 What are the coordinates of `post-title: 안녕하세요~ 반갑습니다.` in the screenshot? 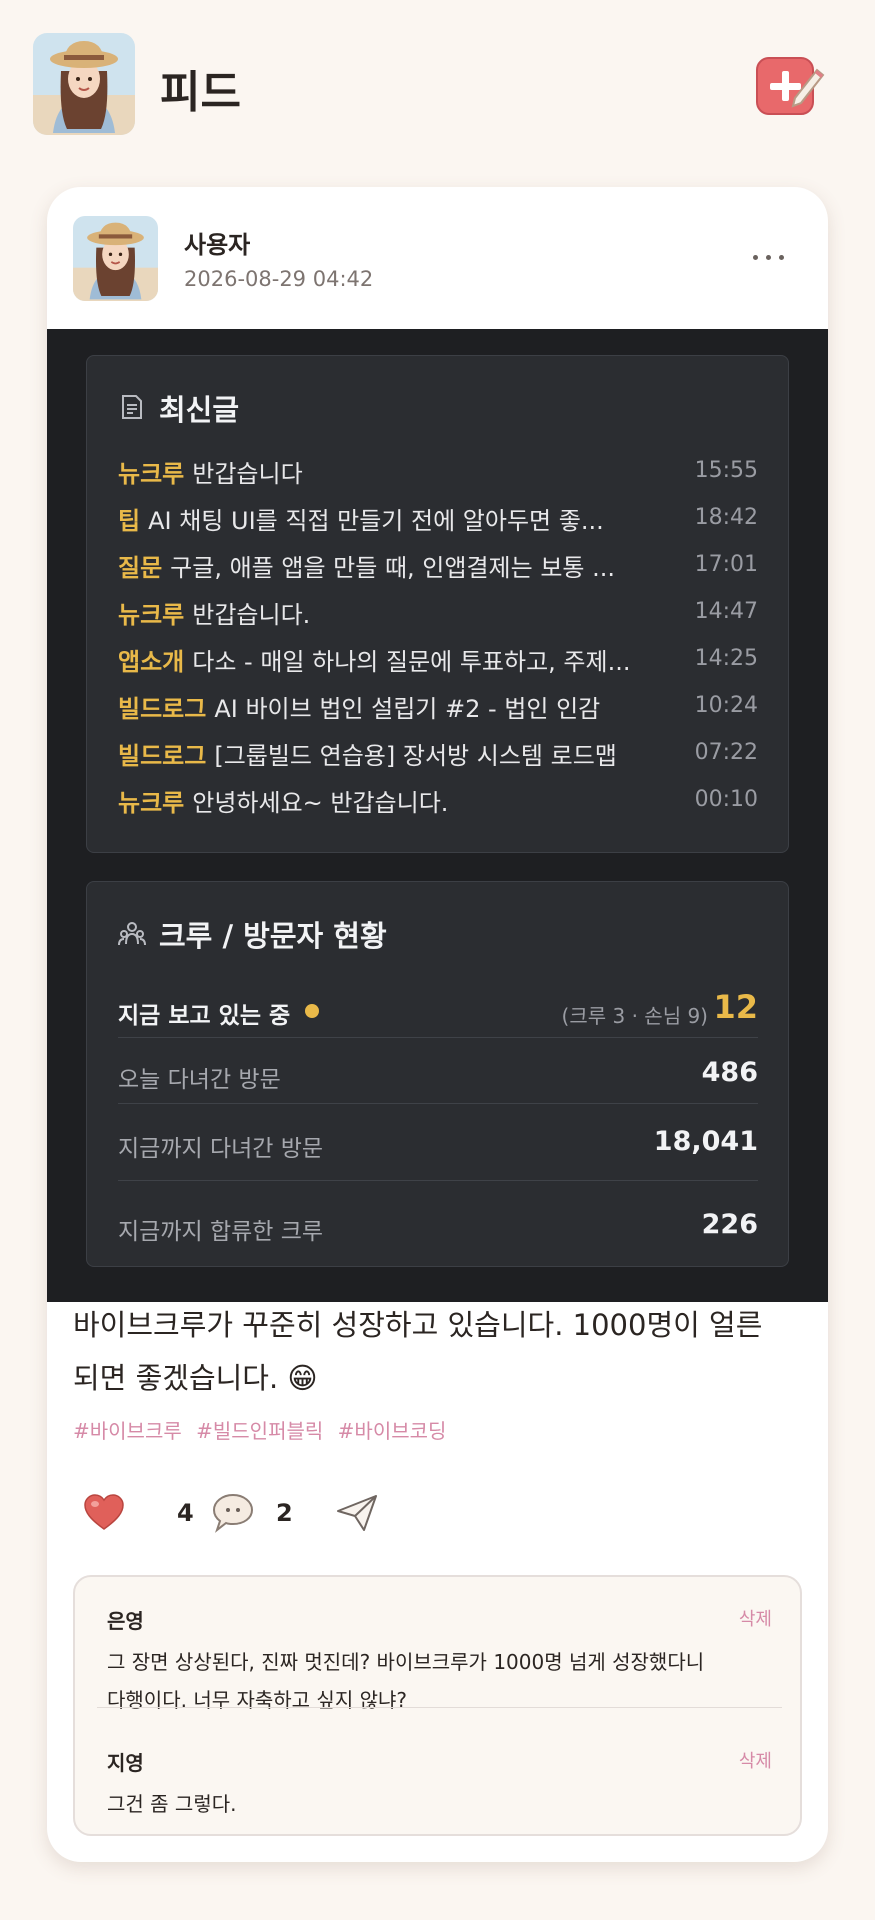 It's located at (320, 803).